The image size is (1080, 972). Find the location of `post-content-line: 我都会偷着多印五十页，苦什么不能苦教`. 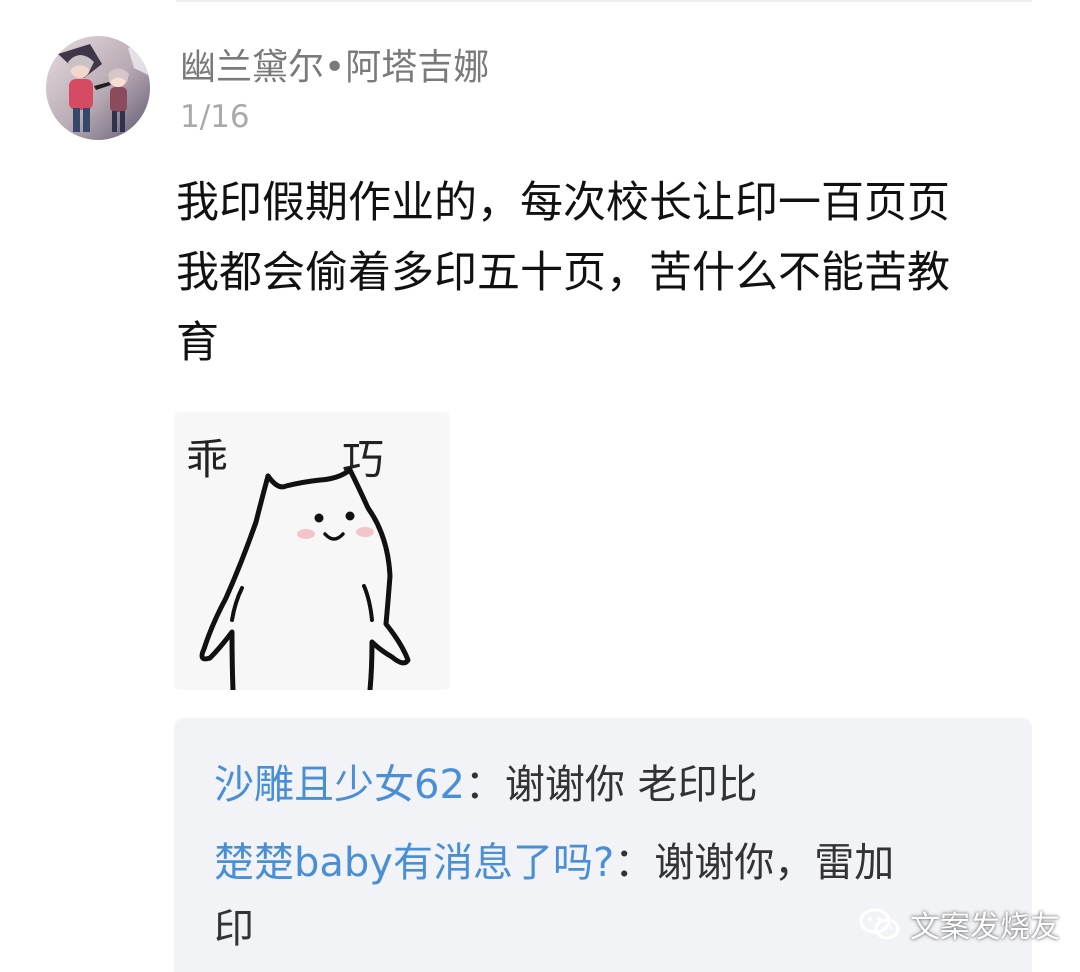

post-content-line: 我都会偷着多印五十页，苦什么不能苦教 is located at coordinates (563, 273).